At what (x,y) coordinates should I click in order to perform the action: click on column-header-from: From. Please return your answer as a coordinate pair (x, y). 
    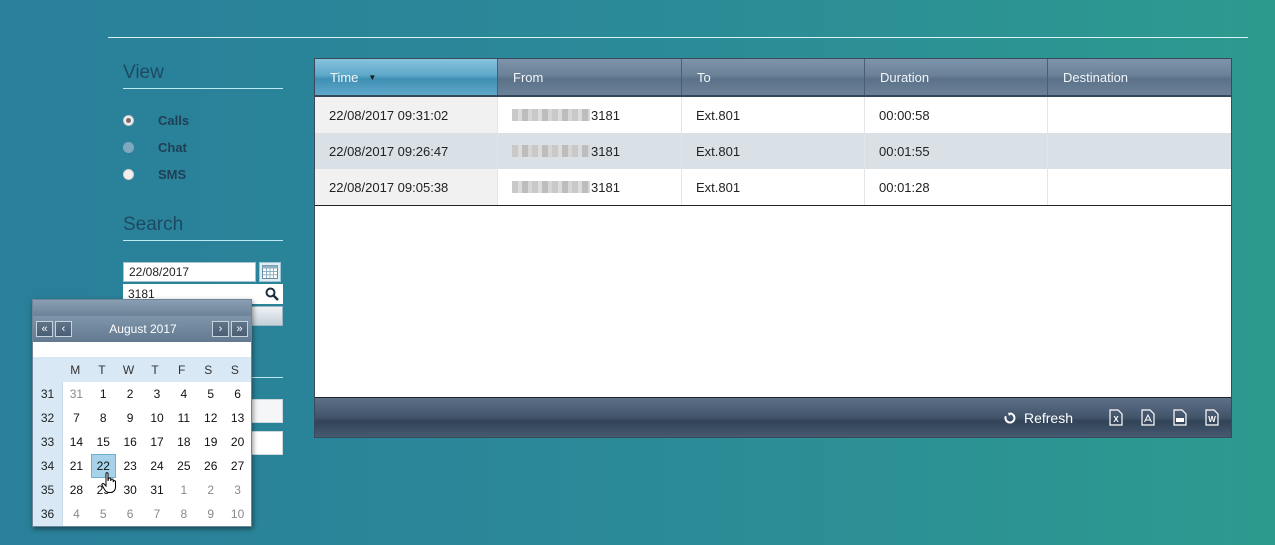
    Looking at the image, I should click on (590, 77).